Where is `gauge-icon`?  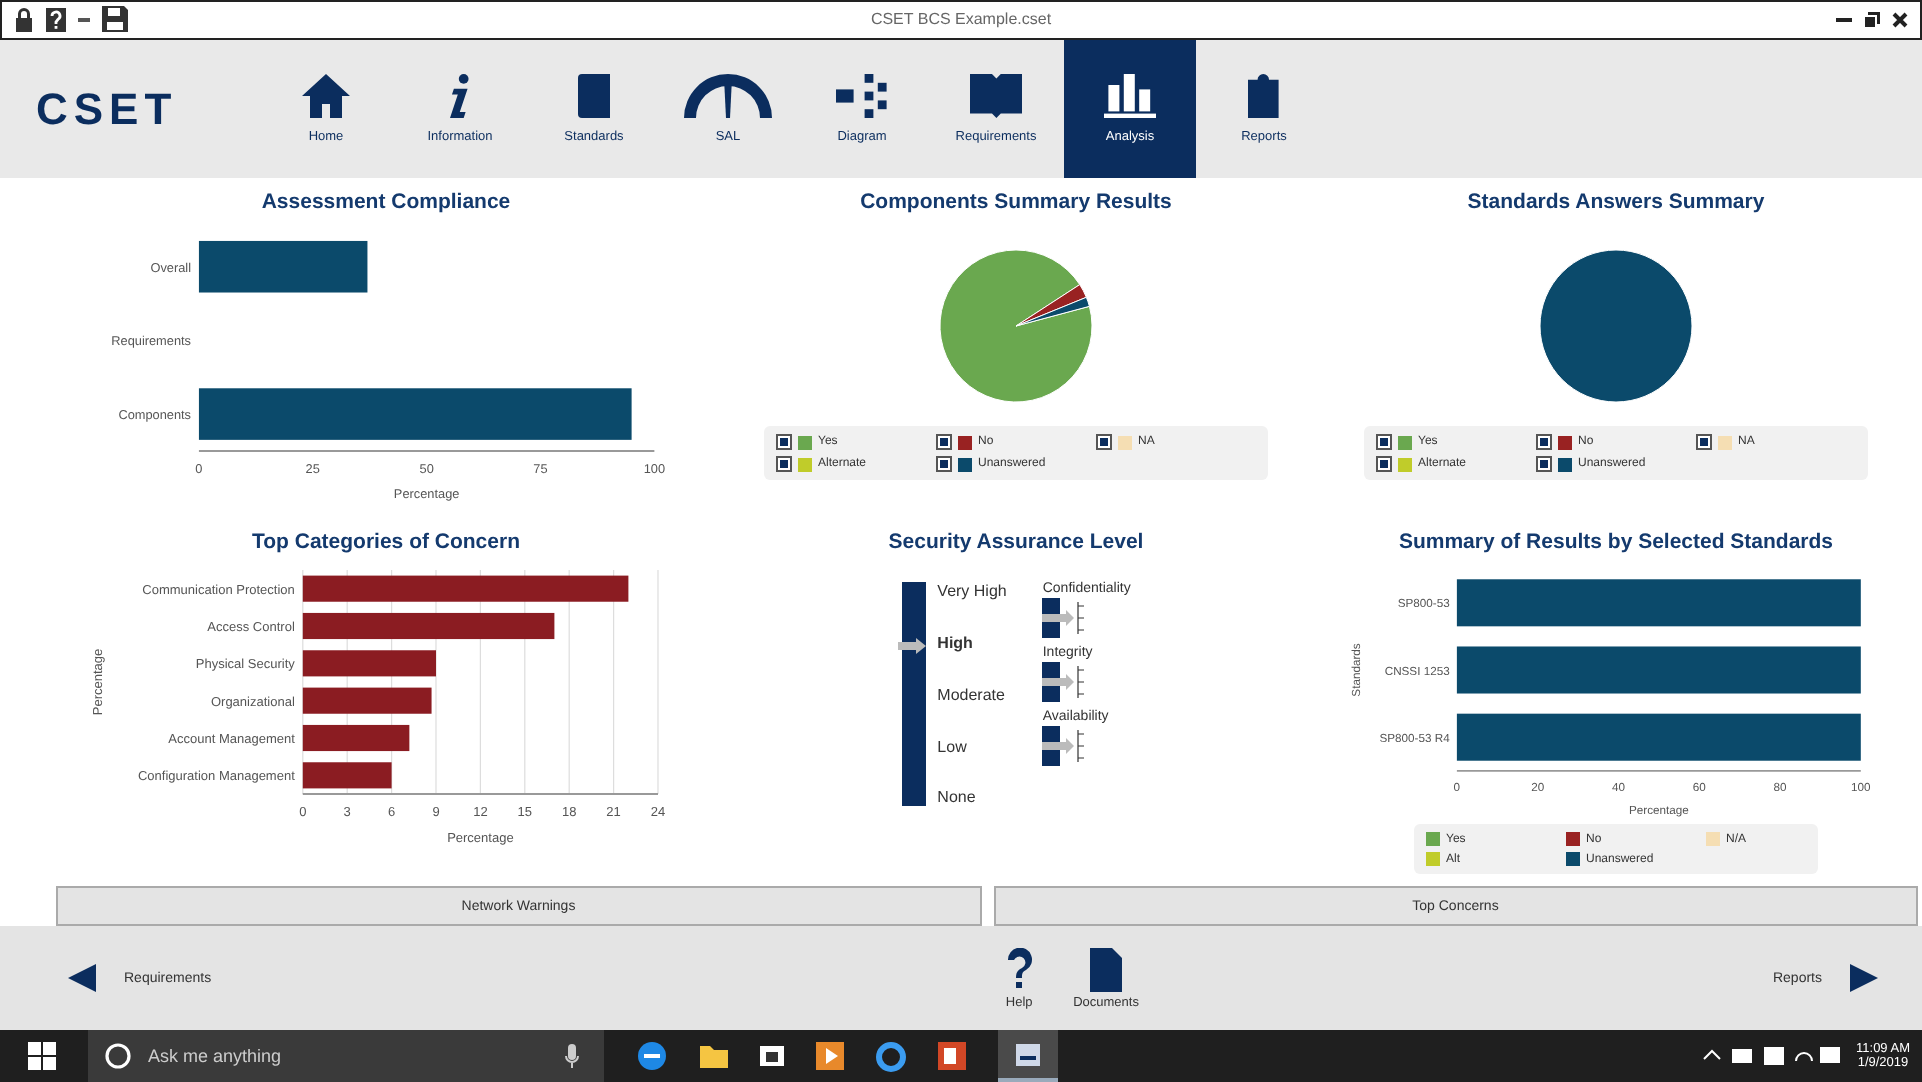
gauge-icon is located at coordinates (728, 96).